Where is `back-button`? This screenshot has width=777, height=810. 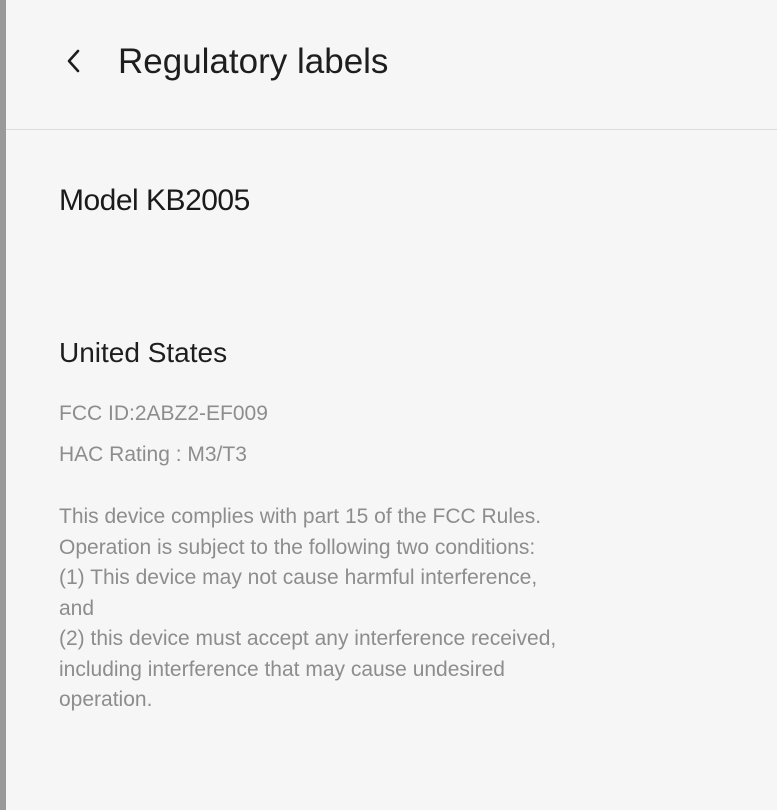
back-button is located at coordinates (74, 61).